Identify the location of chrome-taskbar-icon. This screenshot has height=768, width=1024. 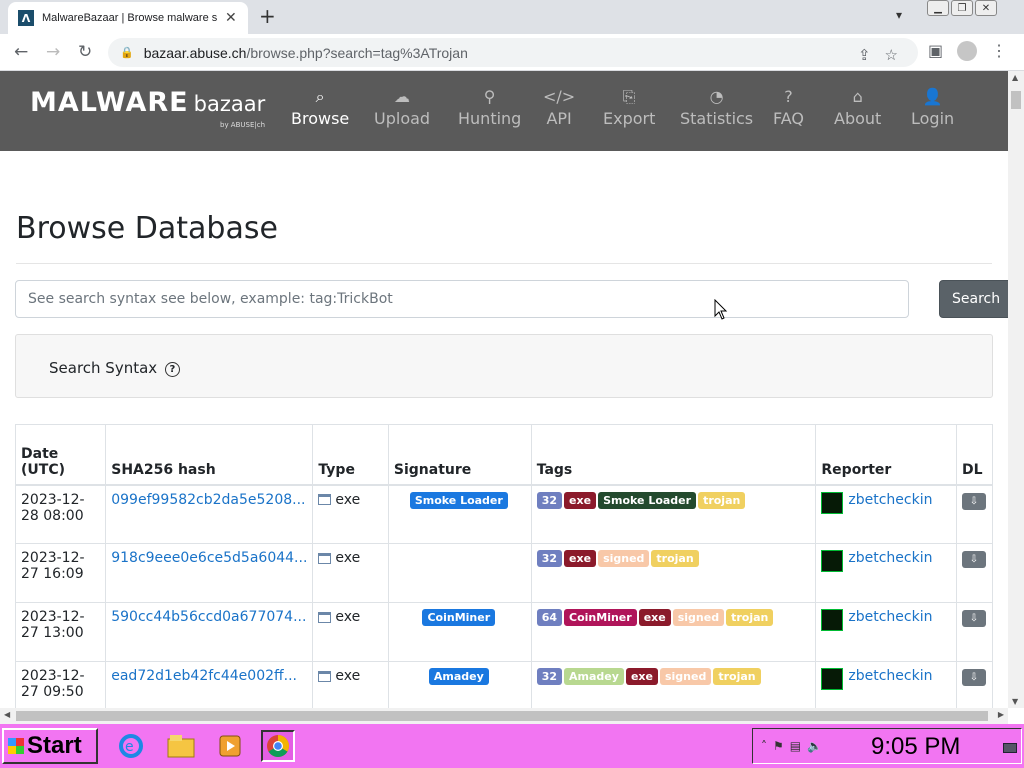
(278, 746).